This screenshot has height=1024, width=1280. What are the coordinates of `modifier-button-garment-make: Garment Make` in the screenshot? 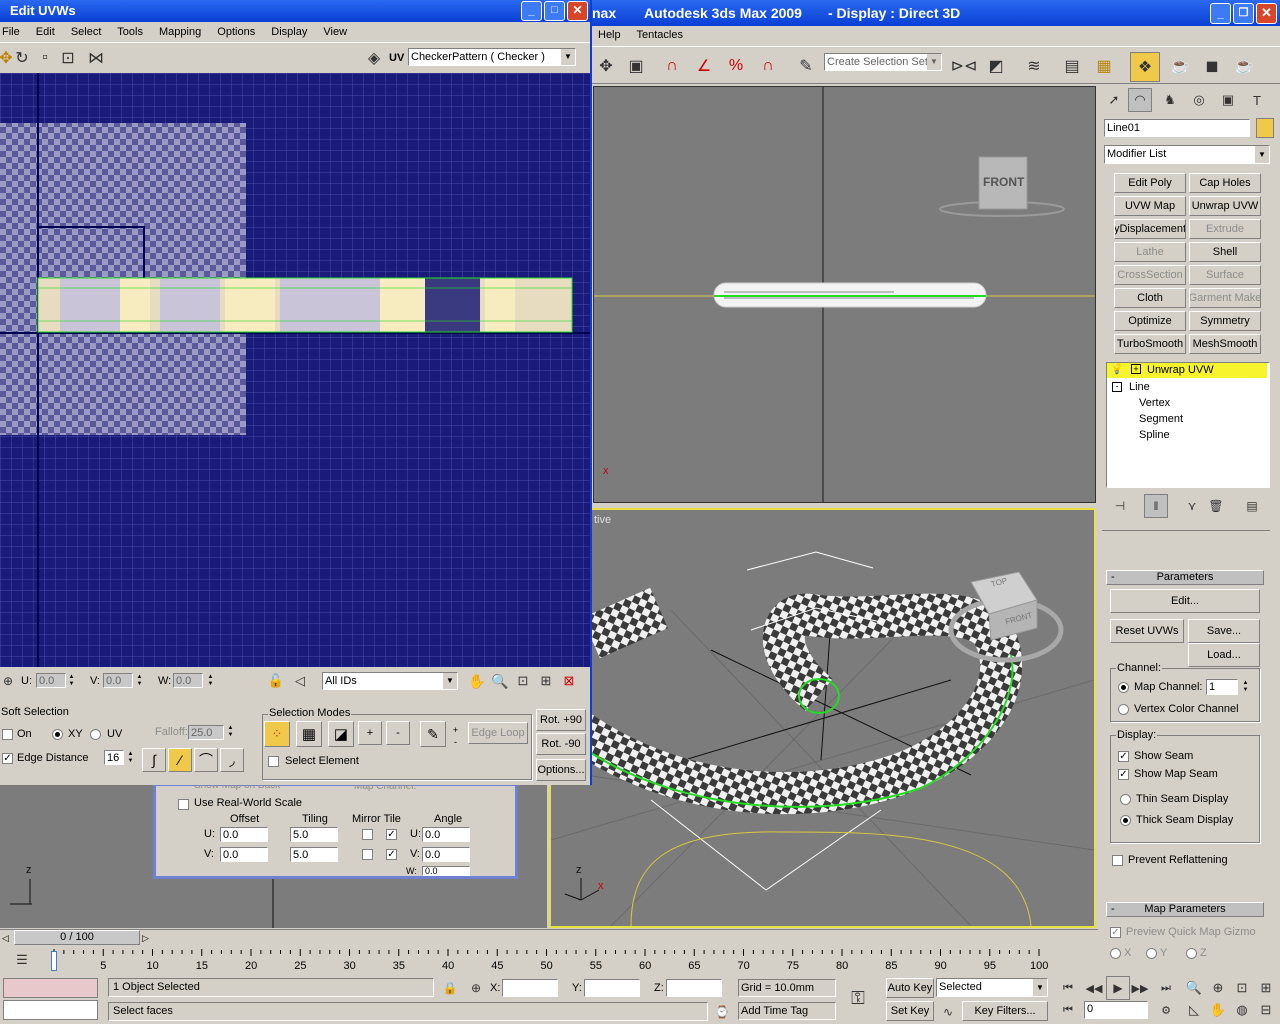 It's located at (1225, 298).